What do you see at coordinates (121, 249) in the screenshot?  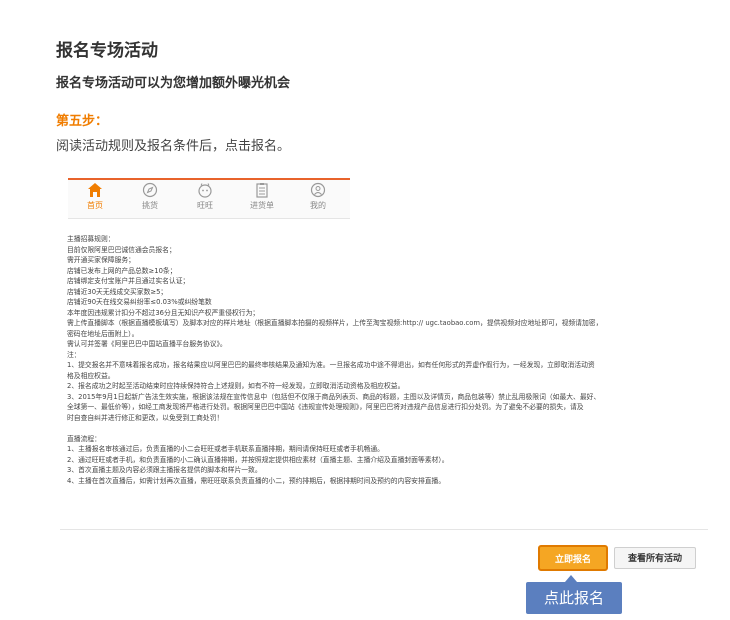 I see `rule-line: 目前仅限阿里巴巴诚信通会员报名；` at bounding box center [121, 249].